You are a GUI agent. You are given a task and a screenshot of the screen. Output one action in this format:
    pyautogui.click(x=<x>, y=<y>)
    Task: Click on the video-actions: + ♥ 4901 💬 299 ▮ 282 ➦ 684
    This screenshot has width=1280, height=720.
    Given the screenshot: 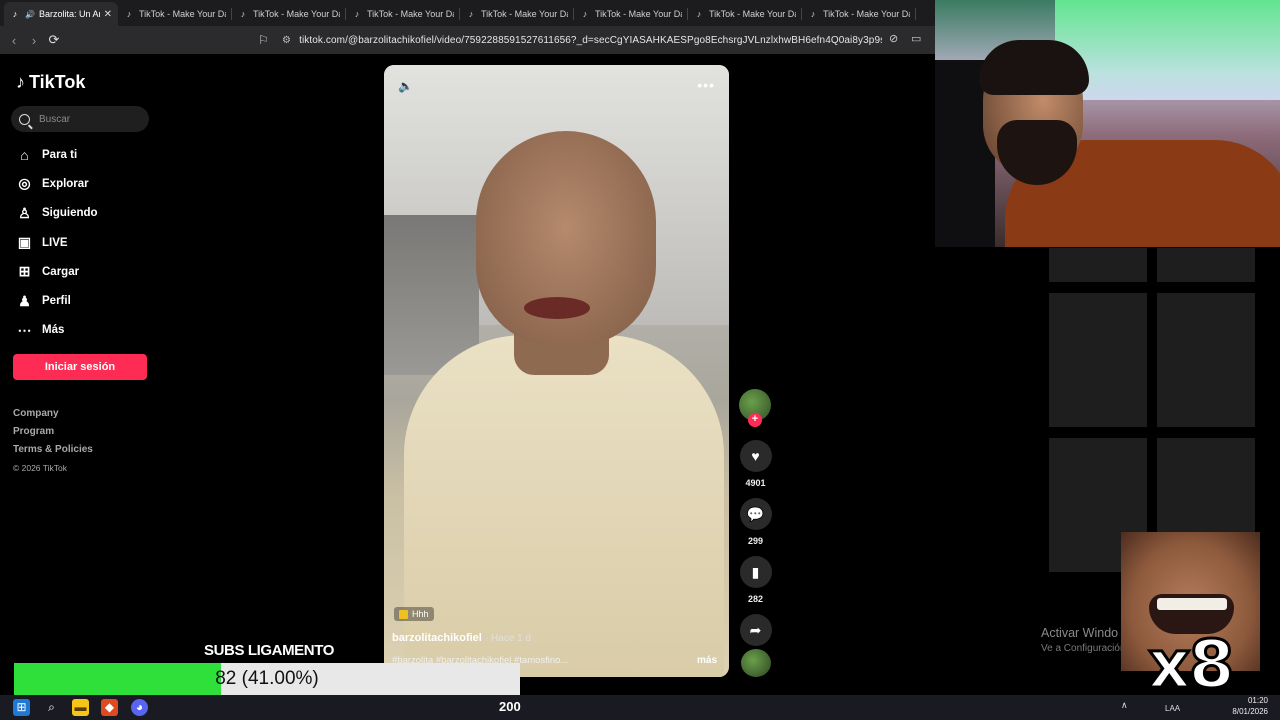 What is the action you would take?
    pyautogui.click(x=755, y=525)
    